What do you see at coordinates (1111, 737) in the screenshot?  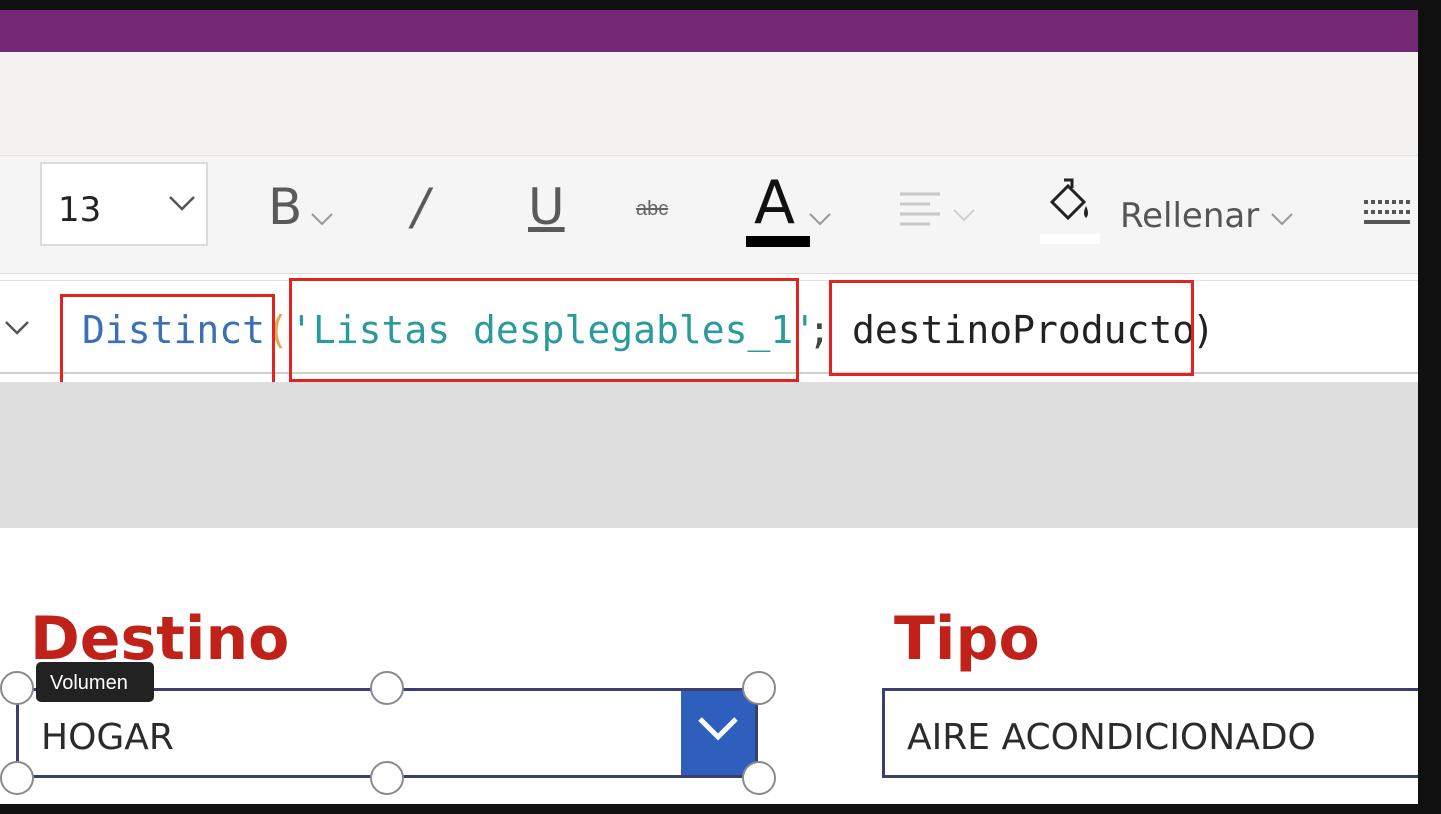 I see `tipo-dropdown-value: AIRE ACONDICIONADO` at bounding box center [1111, 737].